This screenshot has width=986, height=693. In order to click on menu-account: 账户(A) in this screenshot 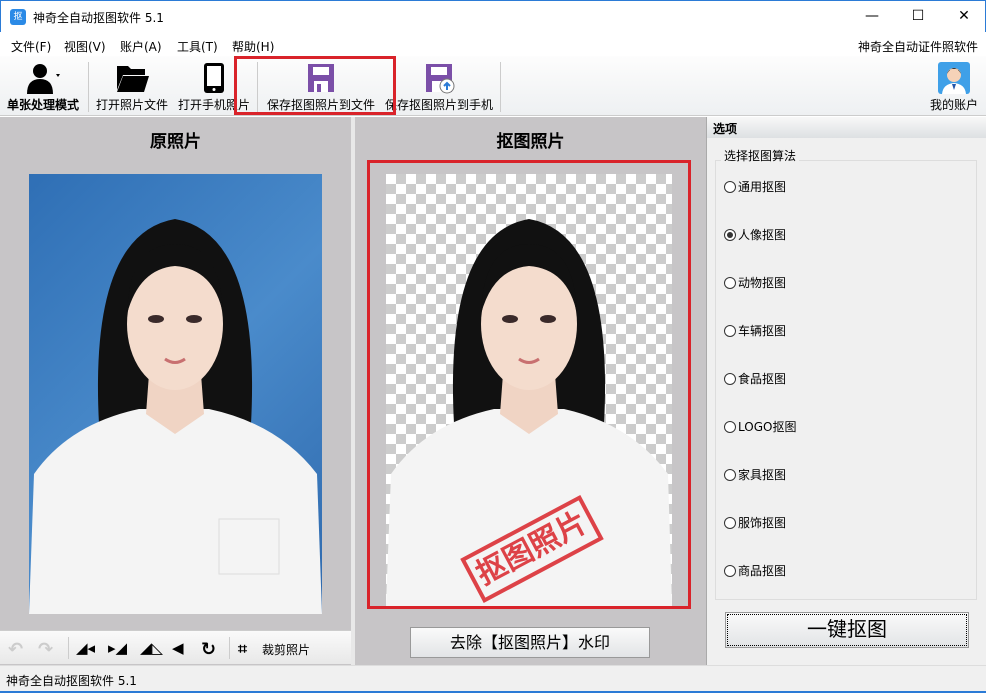, I will do `click(141, 46)`.